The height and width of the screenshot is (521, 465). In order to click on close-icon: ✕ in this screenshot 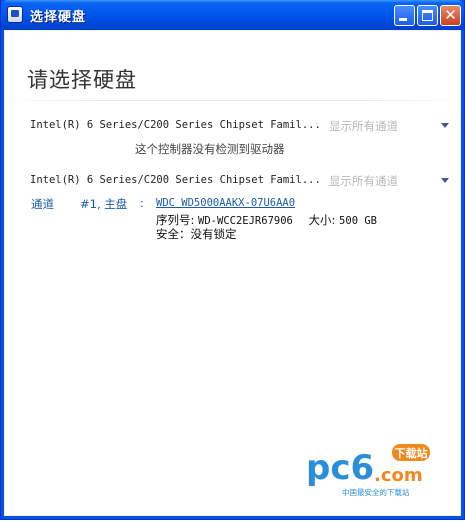, I will do `click(450, 15)`.